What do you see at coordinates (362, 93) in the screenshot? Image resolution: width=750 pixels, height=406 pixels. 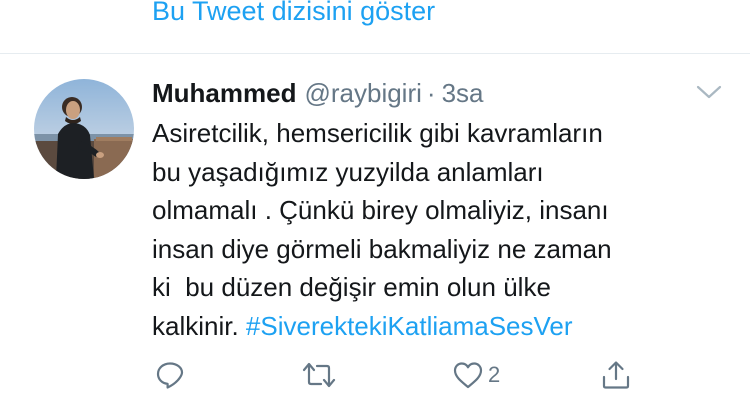 I see `user-handle: @raybigiri` at bounding box center [362, 93].